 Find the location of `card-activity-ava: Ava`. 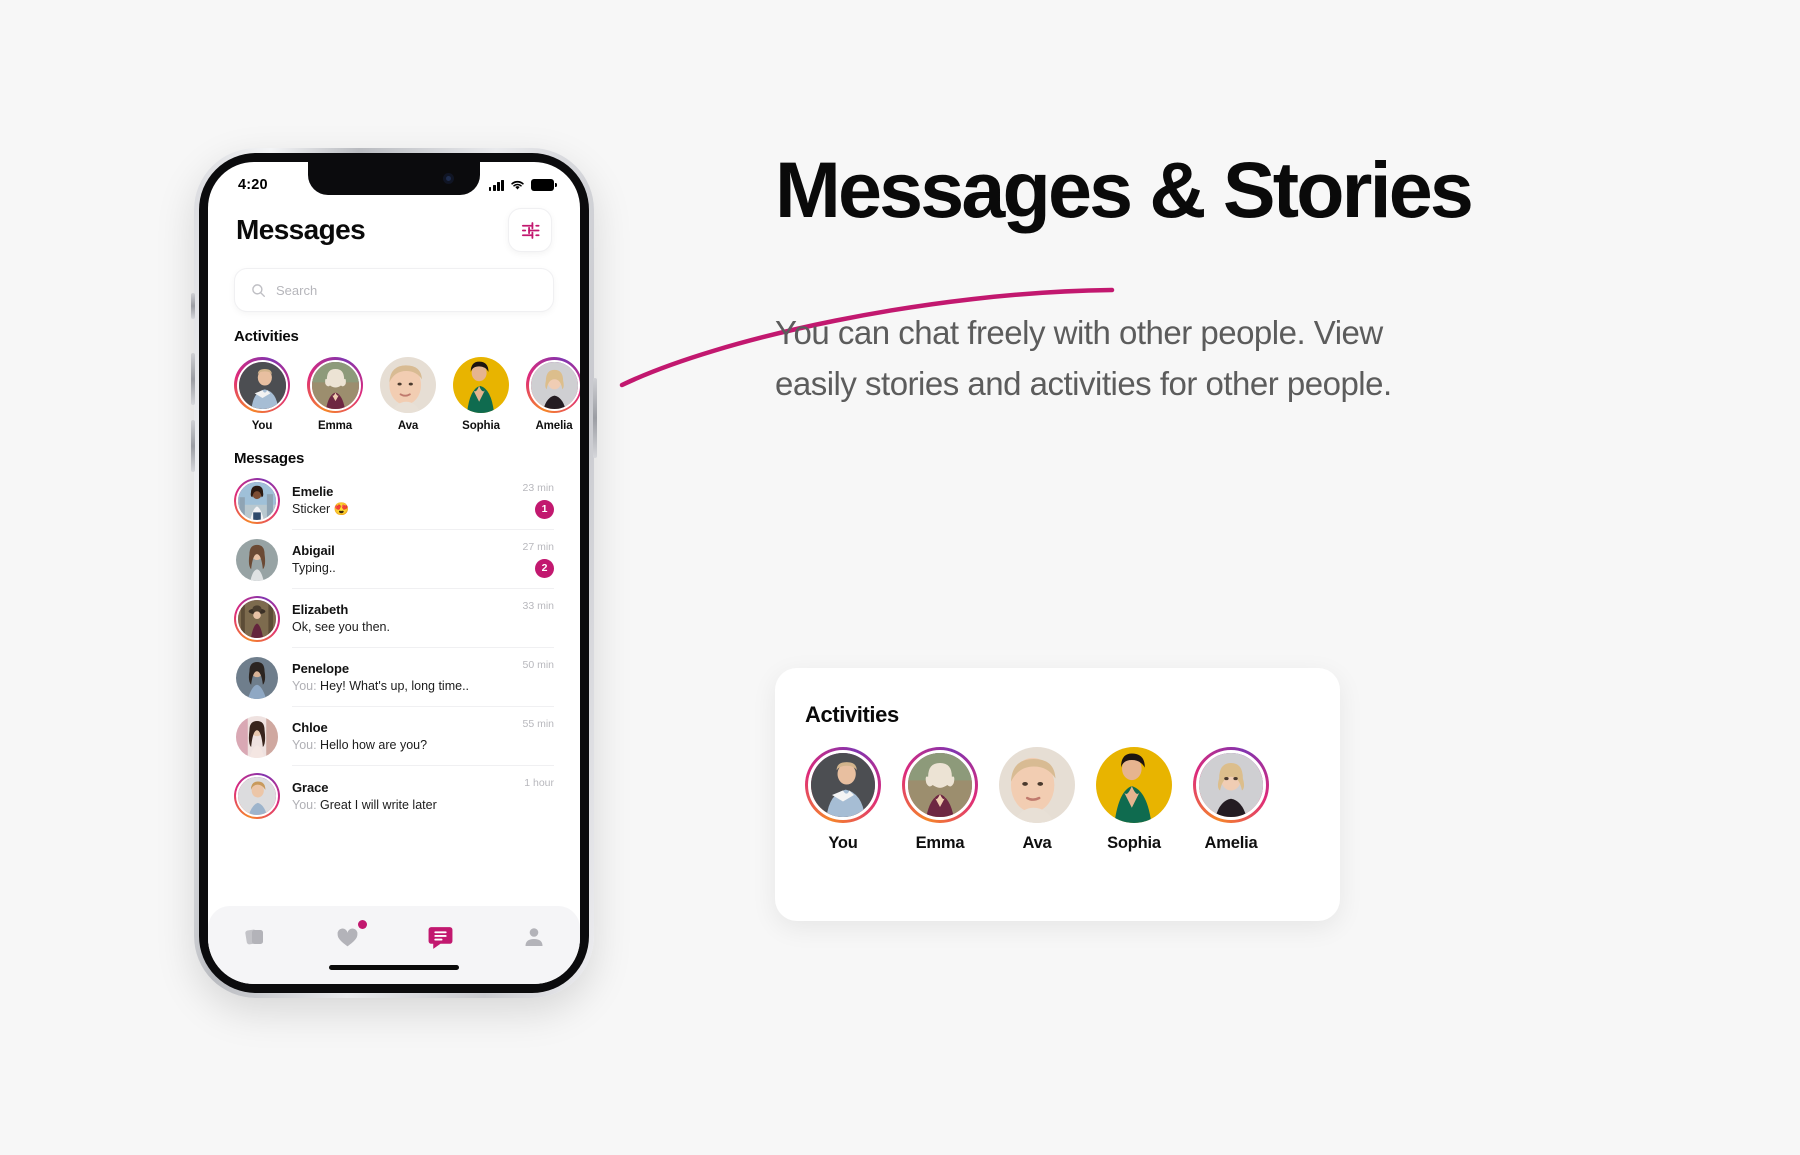

card-activity-ava: Ava is located at coordinates (1037, 800).